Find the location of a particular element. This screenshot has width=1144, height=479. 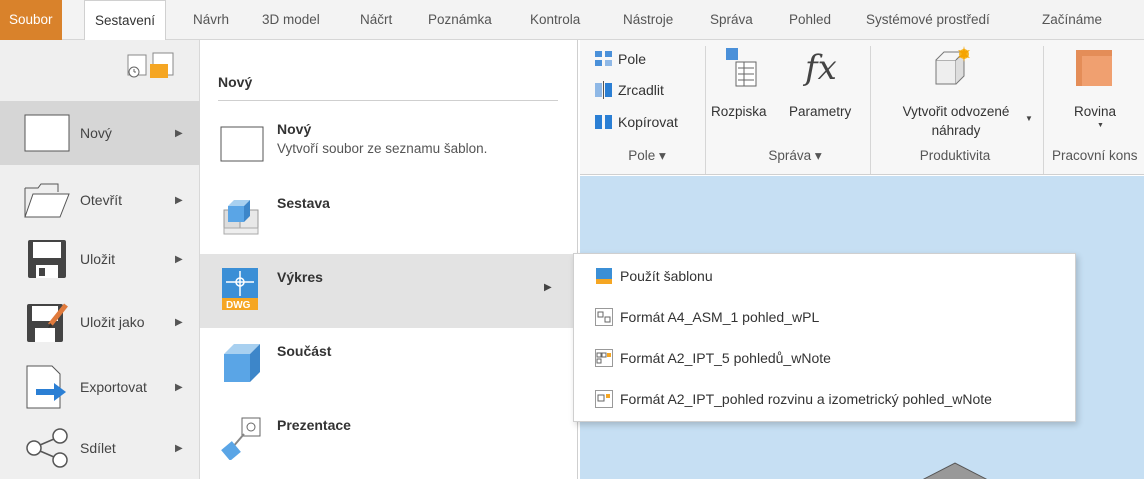

recent-documents-icon is located at coordinates (139, 67).